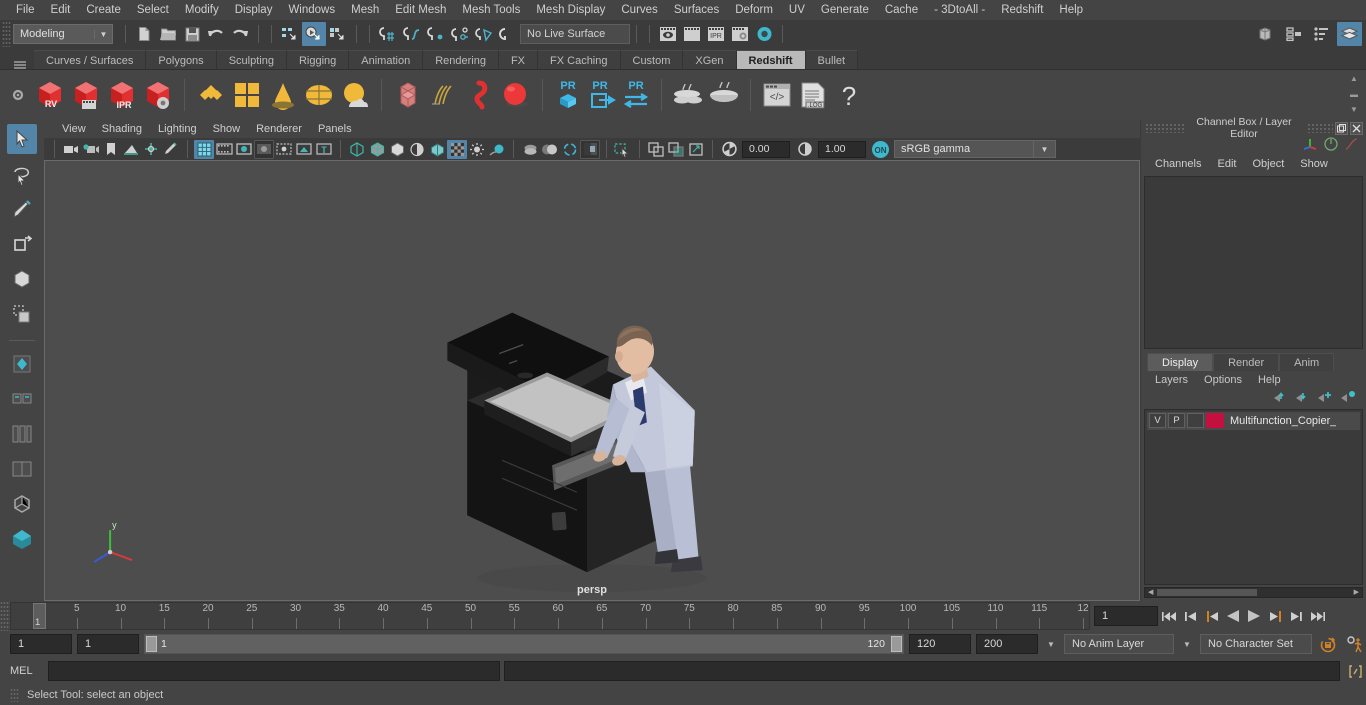 This screenshot has height=705, width=1366. What do you see at coordinates (202, 10) in the screenshot?
I see `menu-item-modify: Modify` at bounding box center [202, 10].